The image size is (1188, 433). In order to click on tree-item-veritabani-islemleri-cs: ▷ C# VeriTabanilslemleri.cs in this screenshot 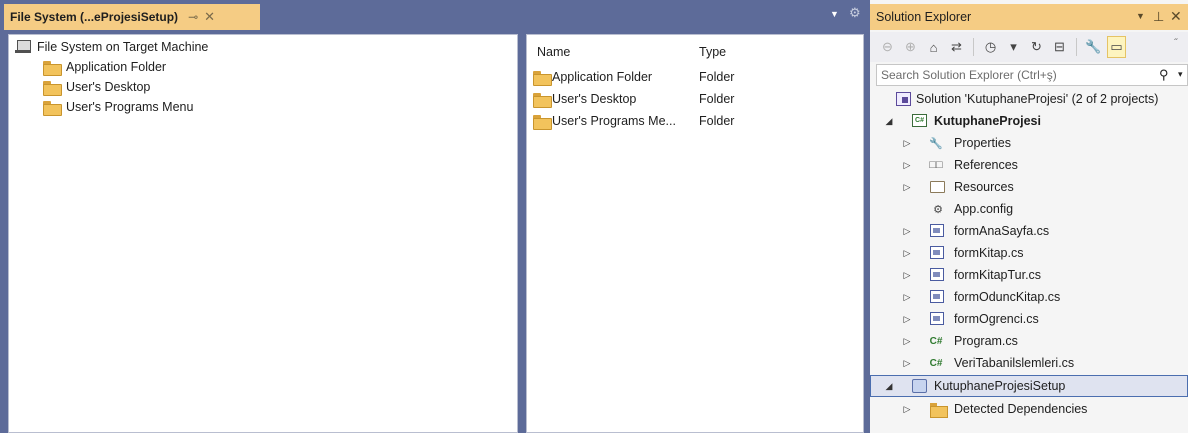, I will do `click(1029, 363)`.